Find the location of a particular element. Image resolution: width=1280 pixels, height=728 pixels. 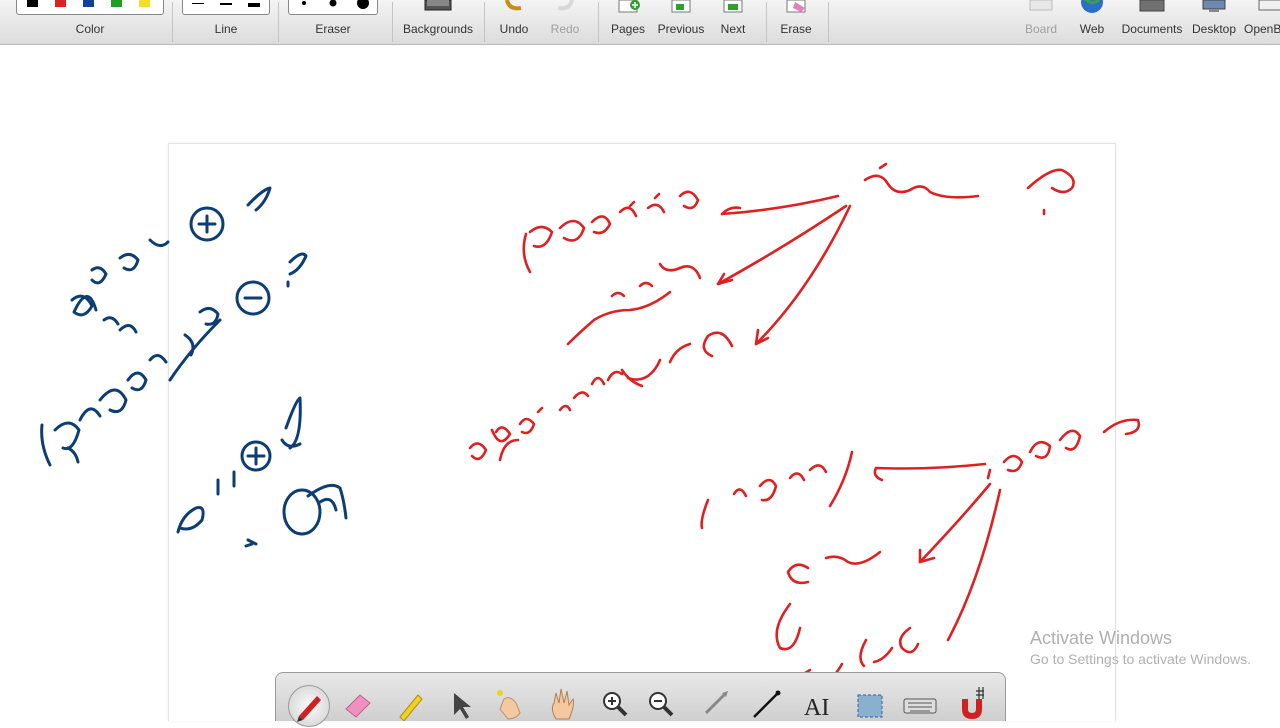

keyboard-icon is located at coordinates (920, 706).